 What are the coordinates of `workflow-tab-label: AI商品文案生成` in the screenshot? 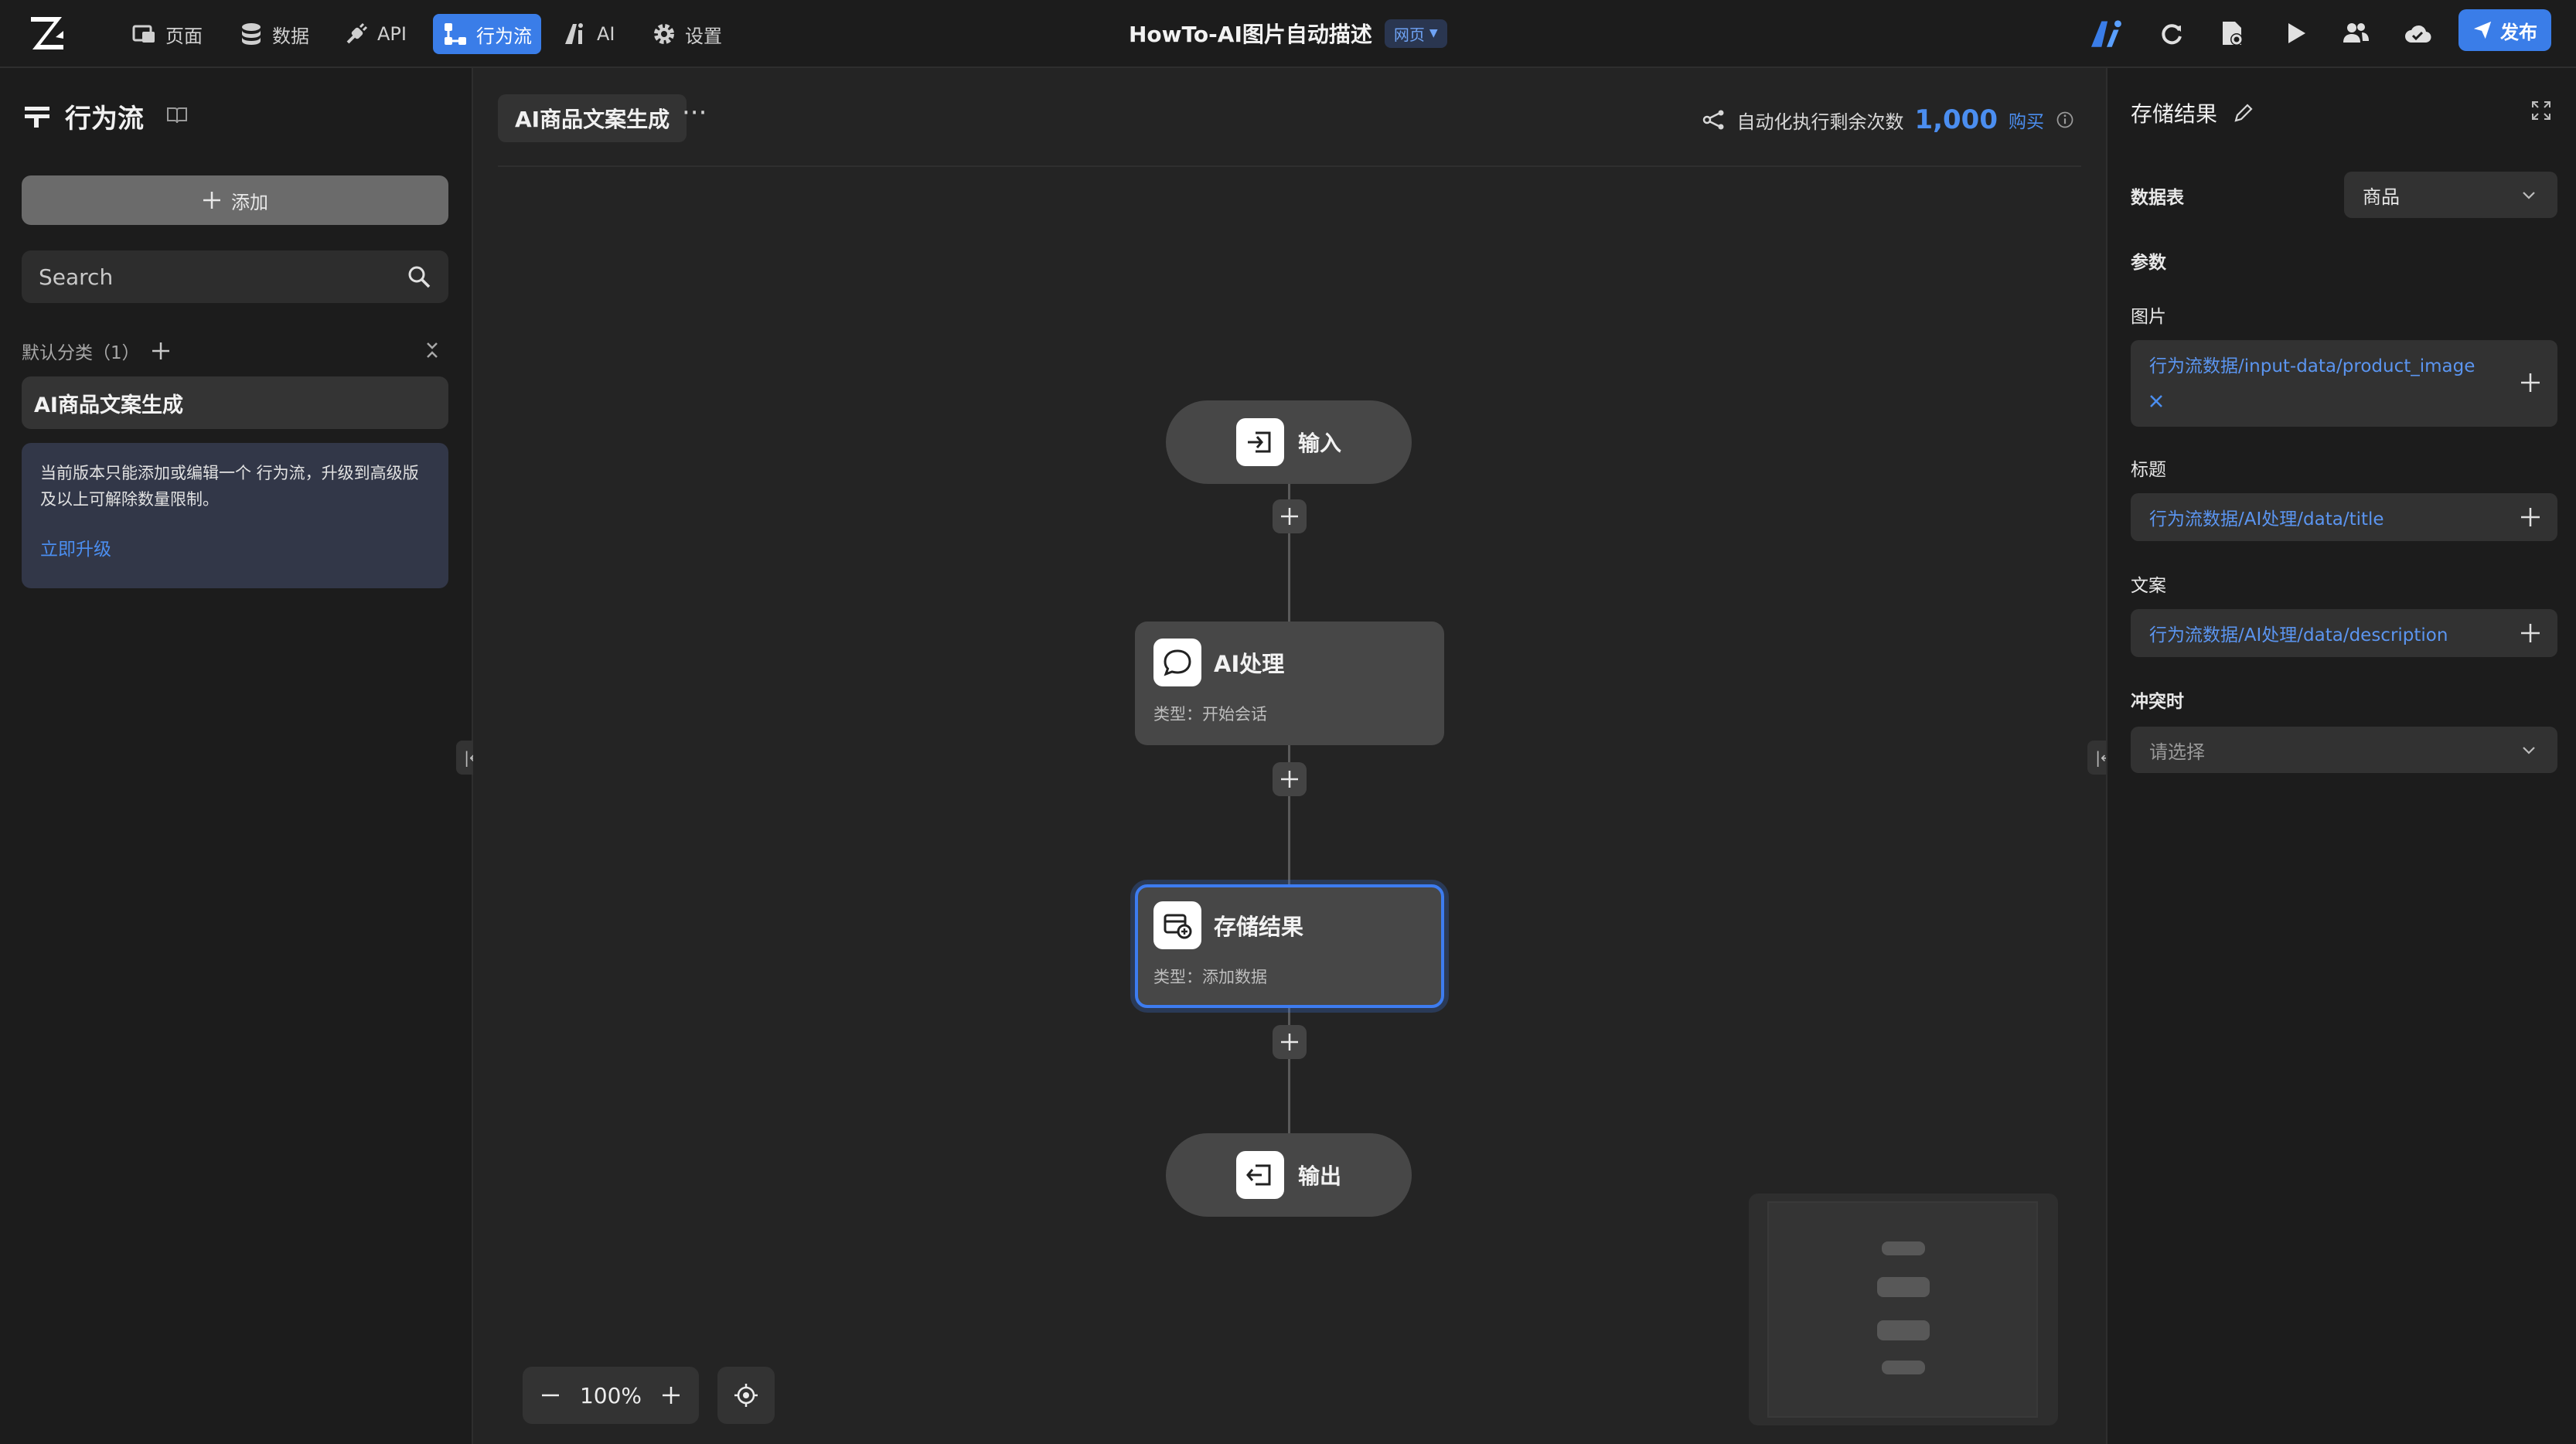 It's located at (592, 120).